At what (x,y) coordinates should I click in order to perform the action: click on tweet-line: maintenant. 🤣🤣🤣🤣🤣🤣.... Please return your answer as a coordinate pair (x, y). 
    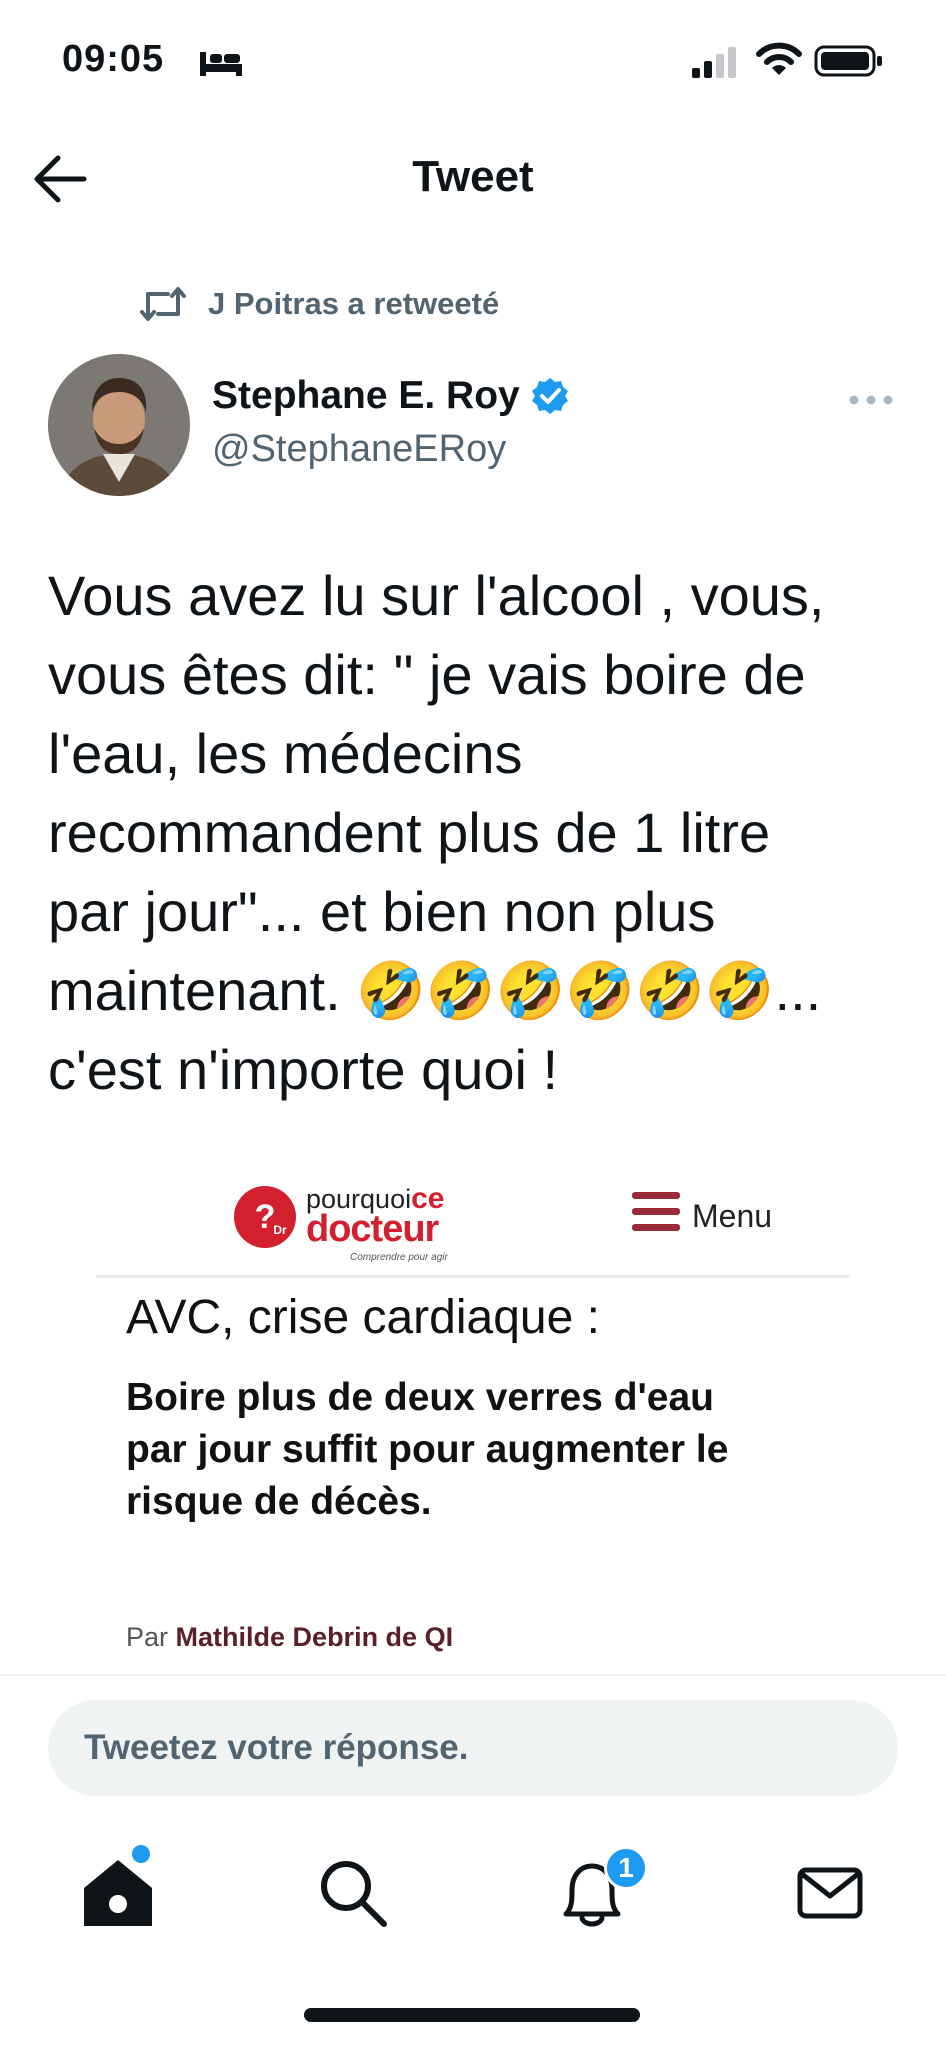
    Looking at the image, I should click on (435, 990).